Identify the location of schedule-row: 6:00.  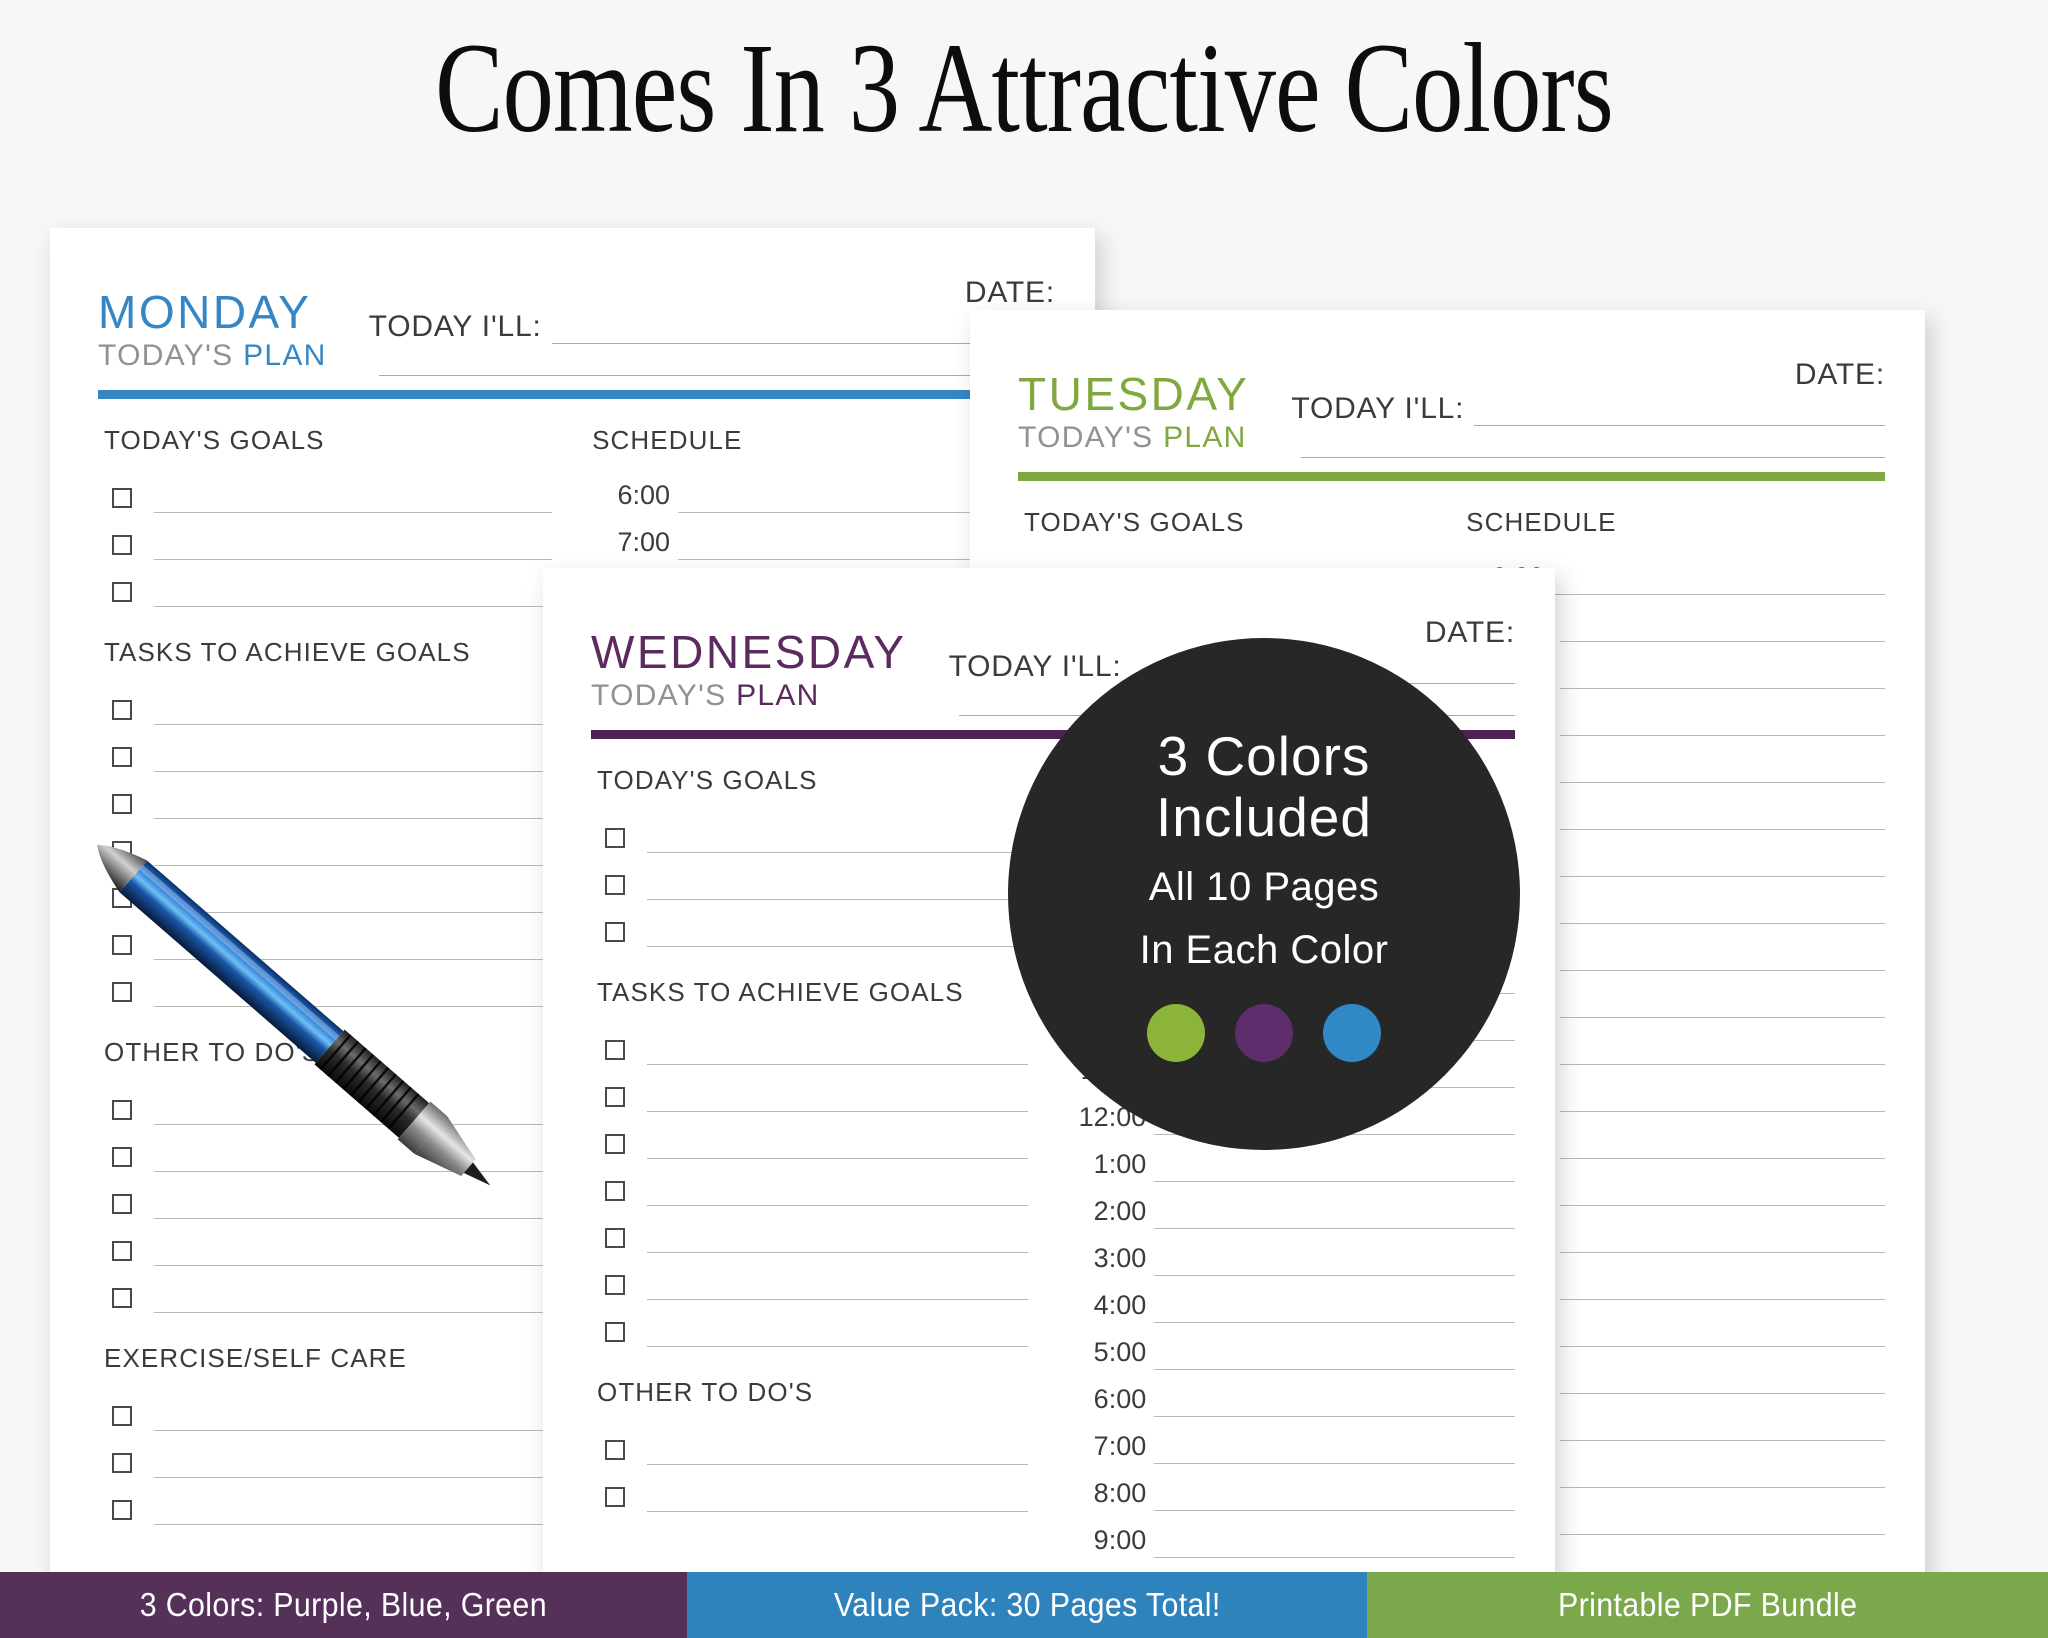
(1288, 1393).